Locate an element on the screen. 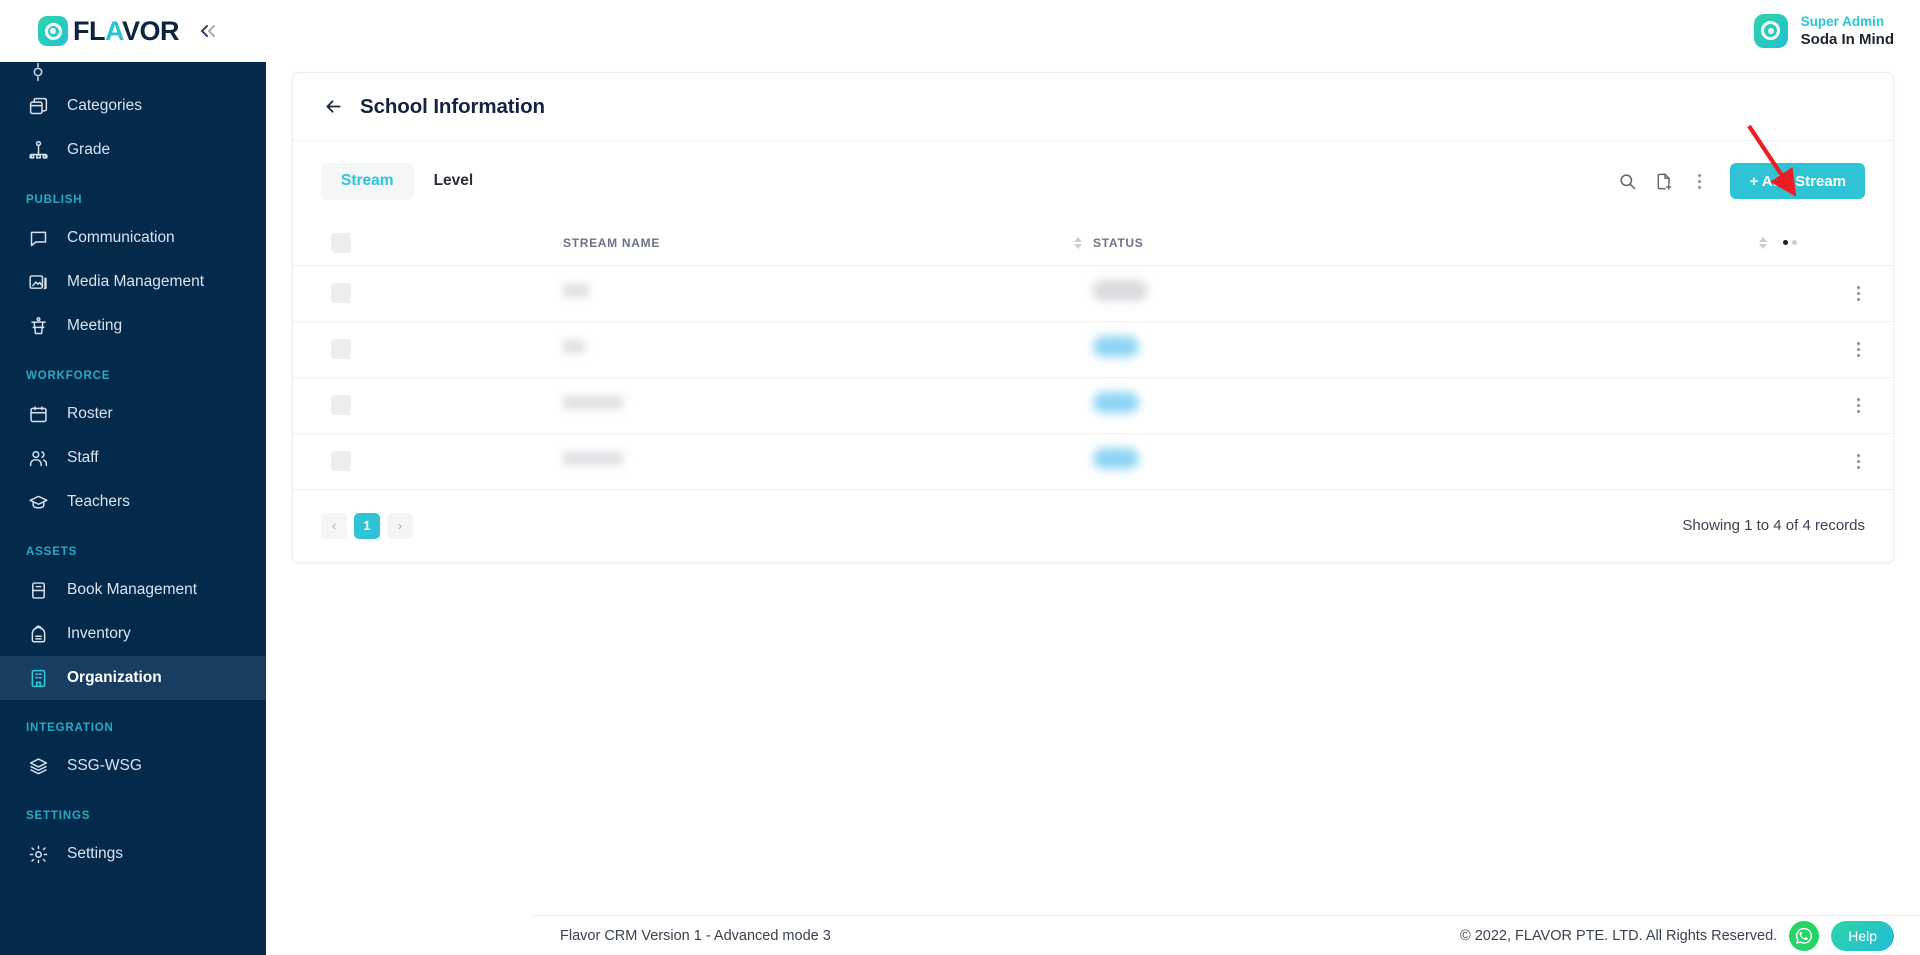  header-stream-name: STREAM NAME is located at coordinates (813, 243).